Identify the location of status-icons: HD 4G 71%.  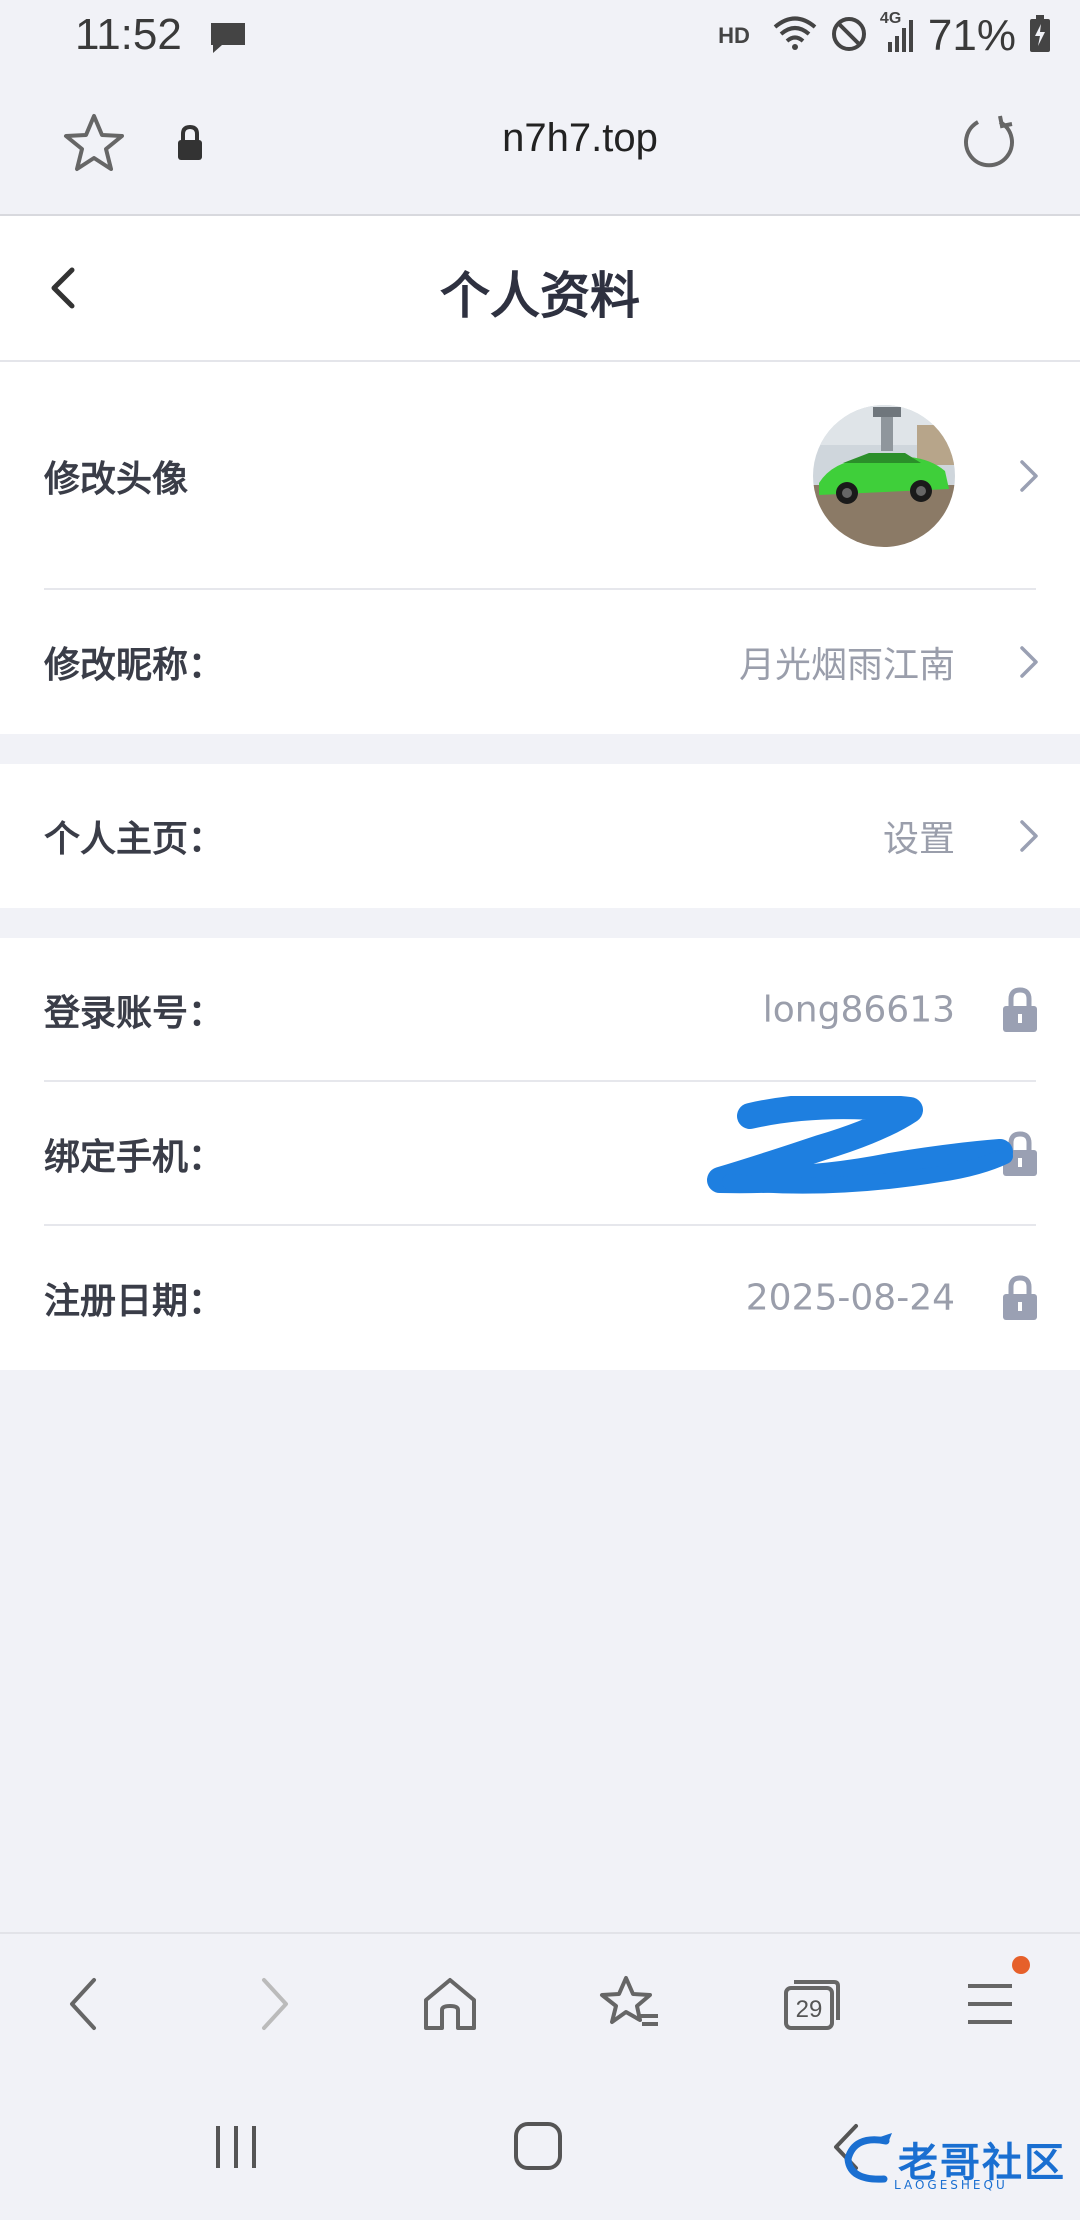
(885, 36).